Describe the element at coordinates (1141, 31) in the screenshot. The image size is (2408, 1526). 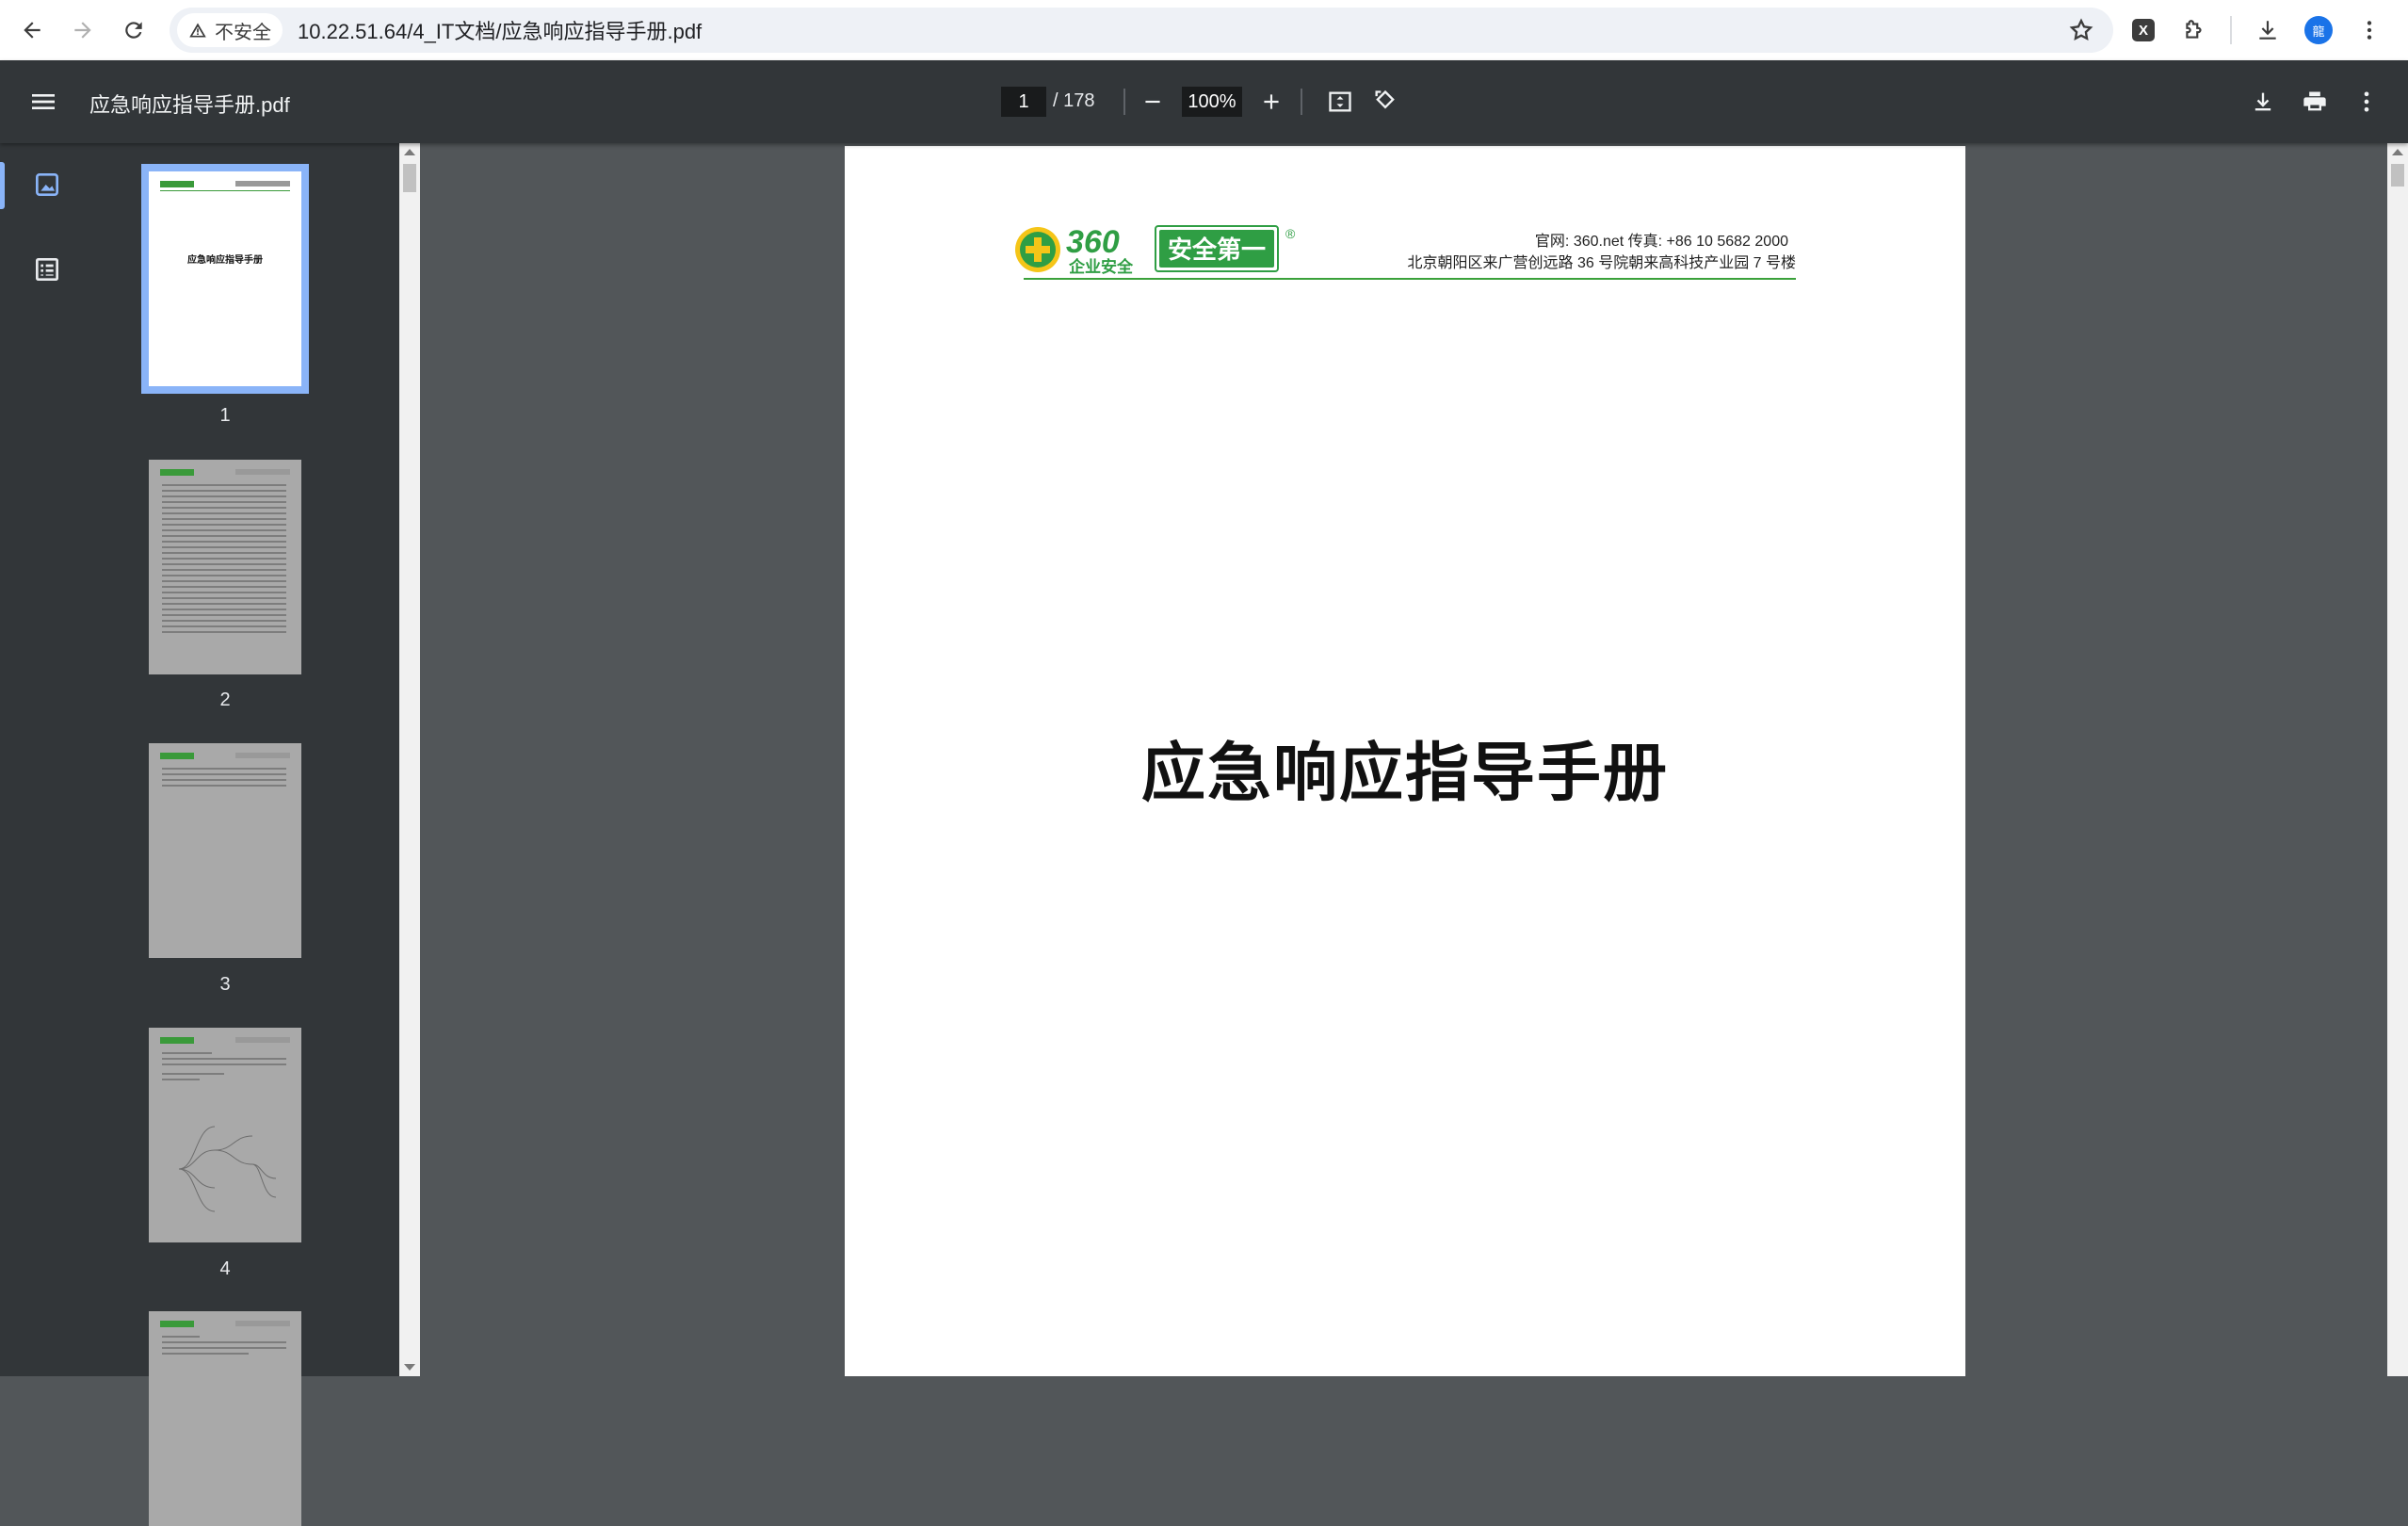
I see `address-bar: 不安全 10.22.51.64/4_IT文档/应急响应指导手册.pdf` at that location.